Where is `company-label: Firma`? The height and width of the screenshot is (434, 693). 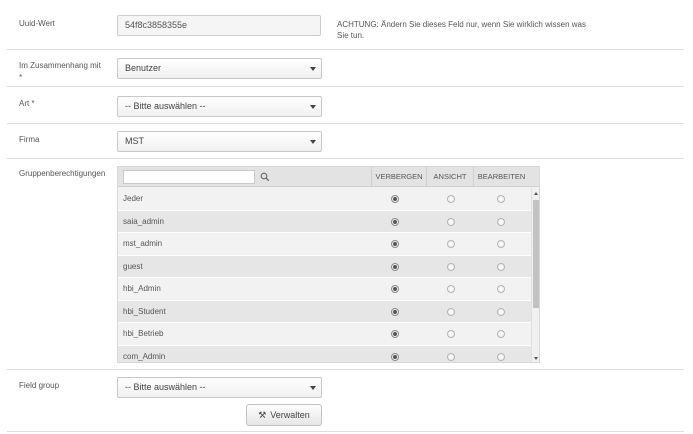 company-label: Firma is located at coordinates (29, 139).